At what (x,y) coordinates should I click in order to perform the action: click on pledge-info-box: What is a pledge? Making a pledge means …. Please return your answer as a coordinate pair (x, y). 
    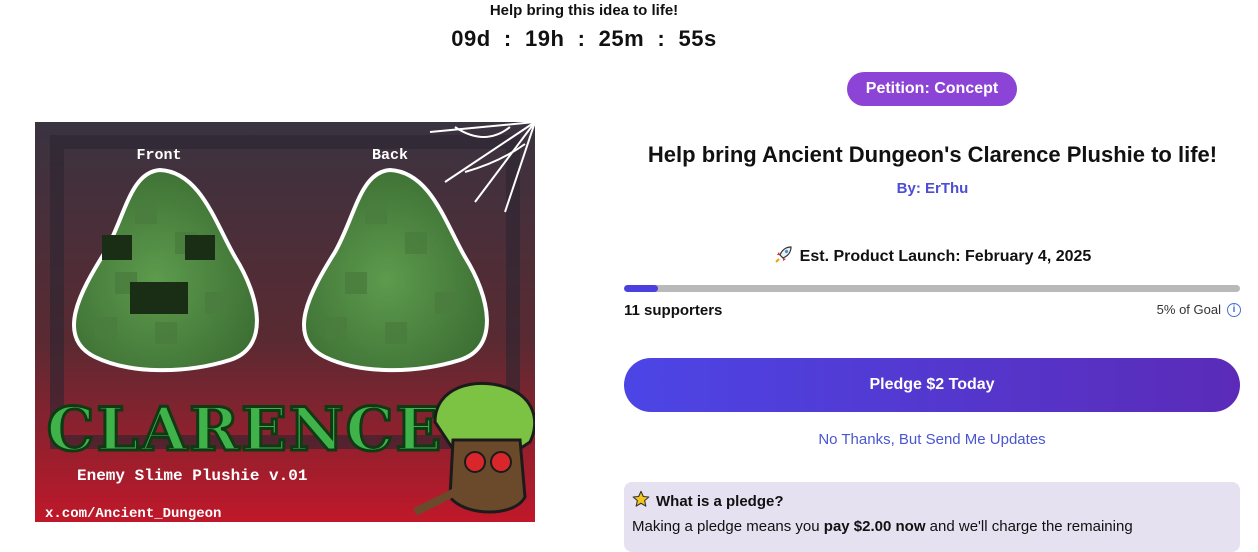
    Looking at the image, I should click on (932, 517).